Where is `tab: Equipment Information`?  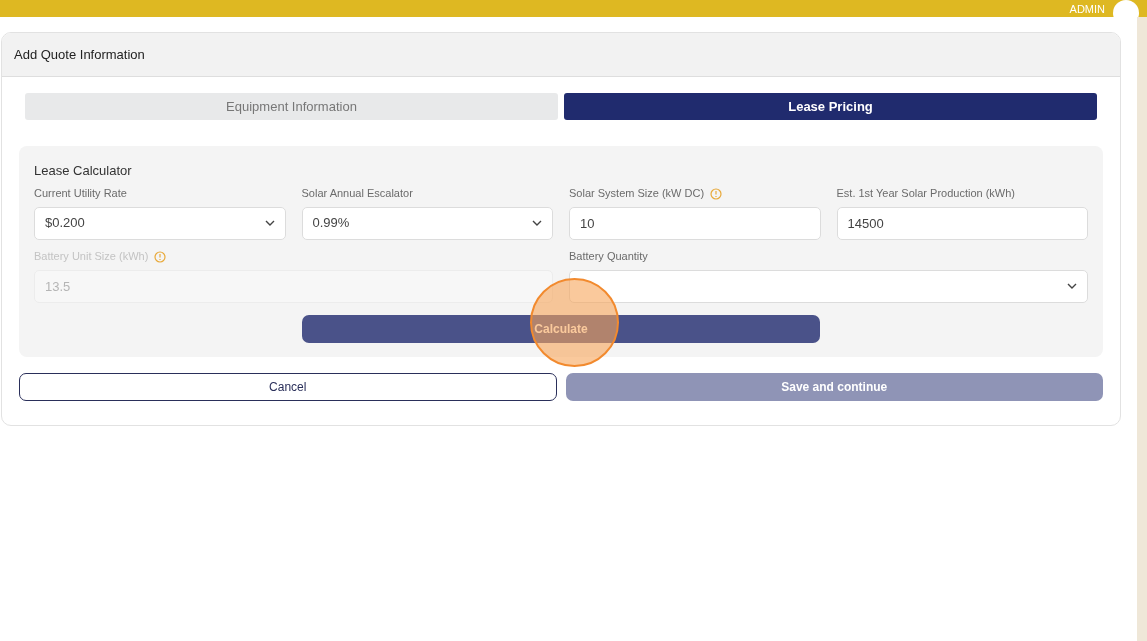 tab: Equipment Information is located at coordinates (291, 106).